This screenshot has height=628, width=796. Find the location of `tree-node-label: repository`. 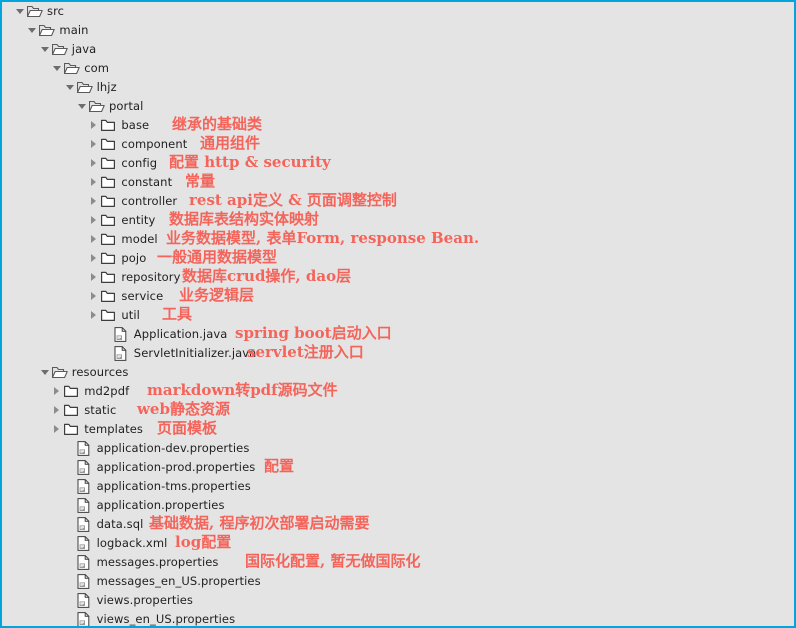

tree-node-label: repository is located at coordinates (151, 277).